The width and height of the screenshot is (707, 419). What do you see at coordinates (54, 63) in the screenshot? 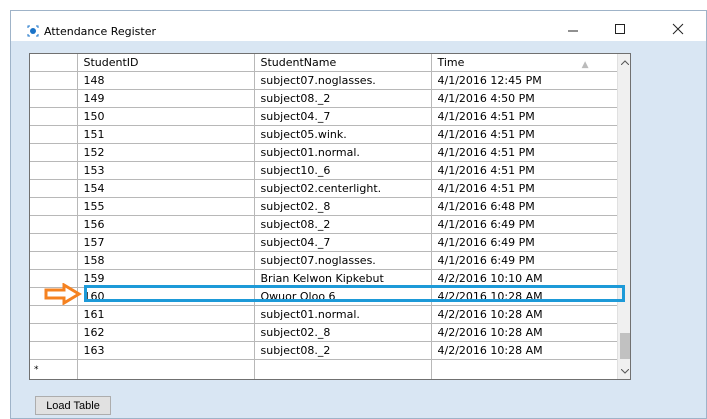
I see `corner-header` at bounding box center [54, 63].